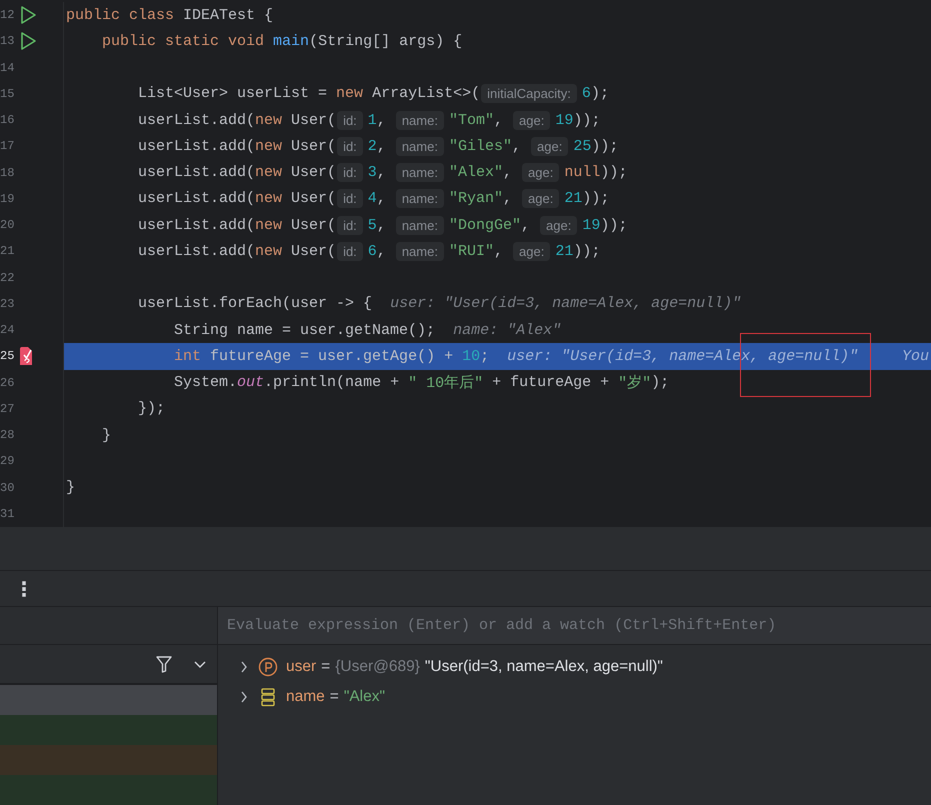 This screenshot has height=805, width=931. Describe the element at coordinates (8, 435) in the screenshot. I see `line-number: 28` at that location.